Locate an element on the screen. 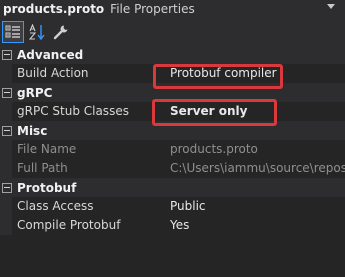  property-grpc-stub-classes: gRPC Stub Classes Server only is located at coordinates (172, 111).